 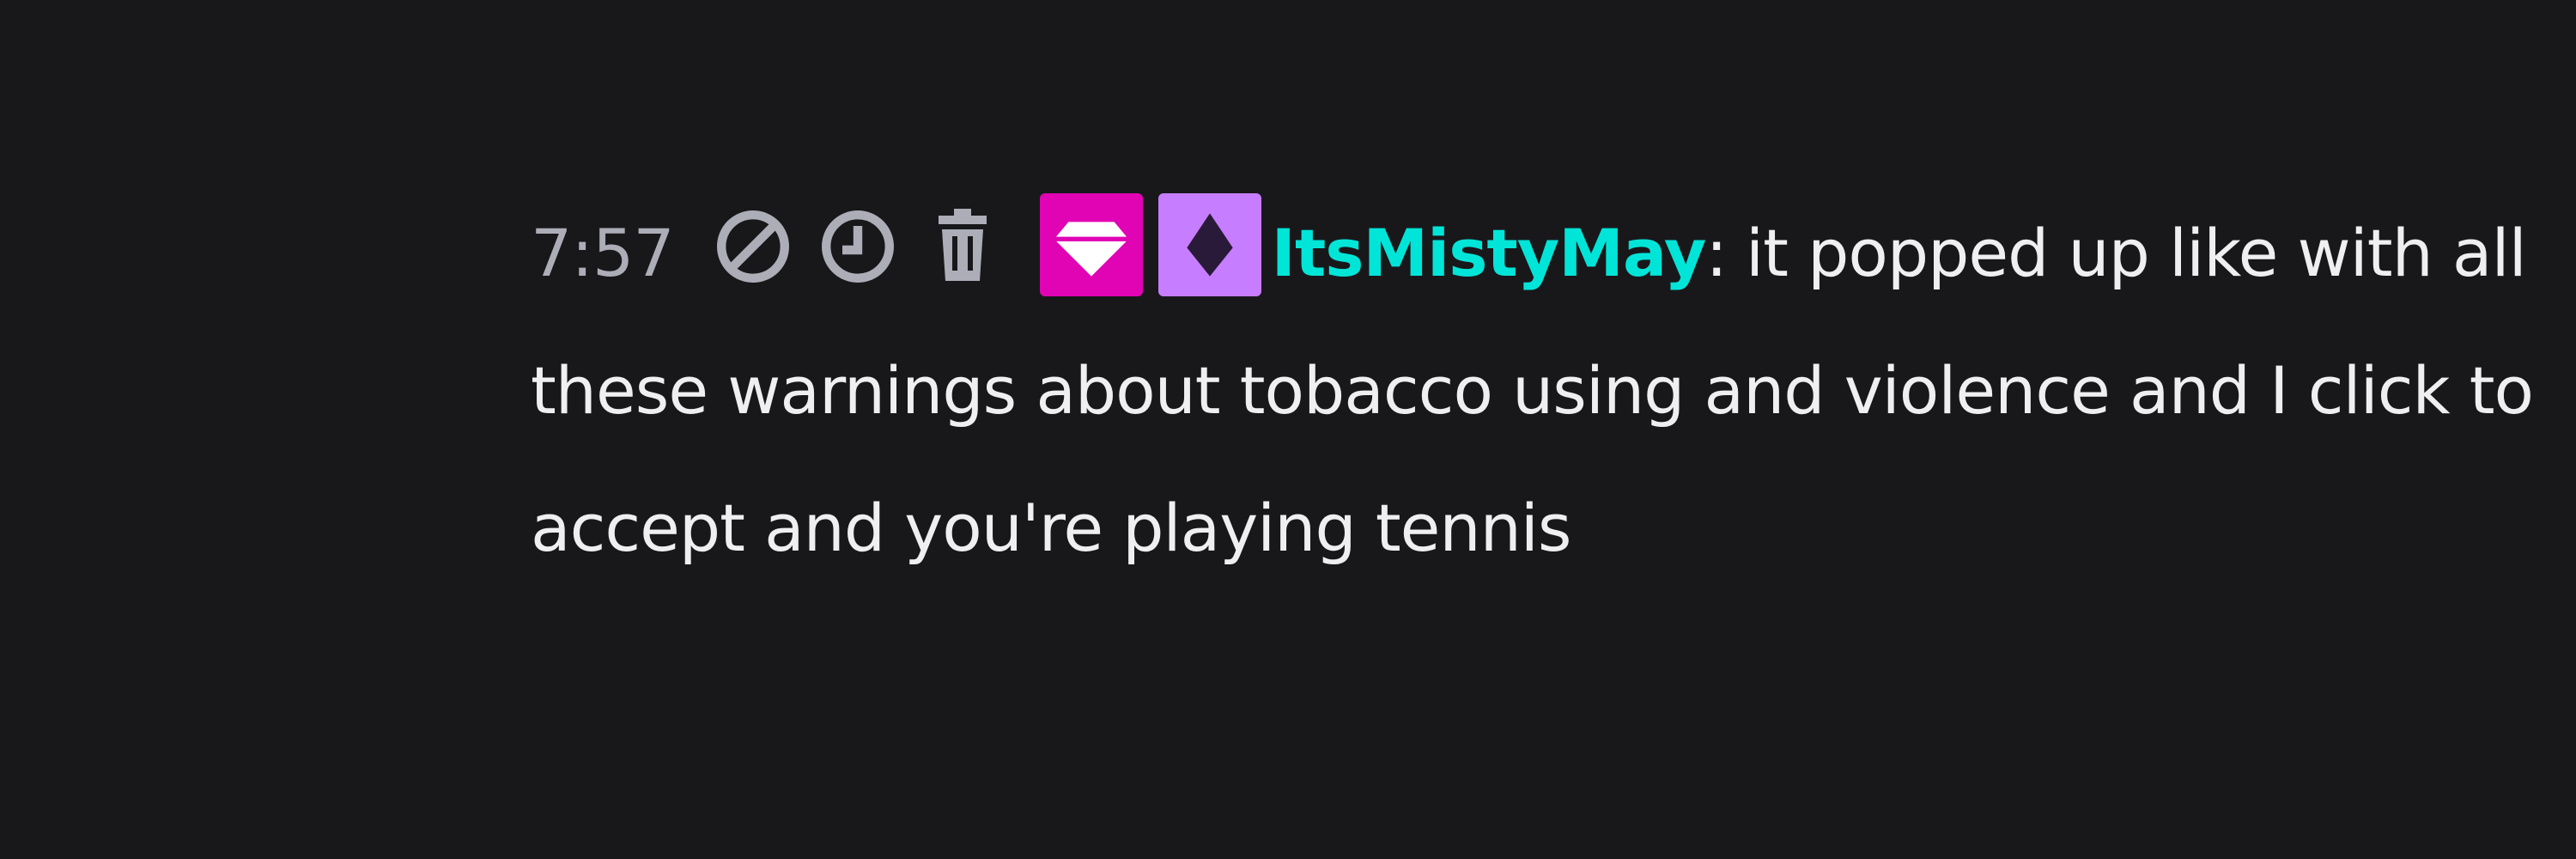 I want to click on username: ItsMistyMay, so click(x=1489, y=253).